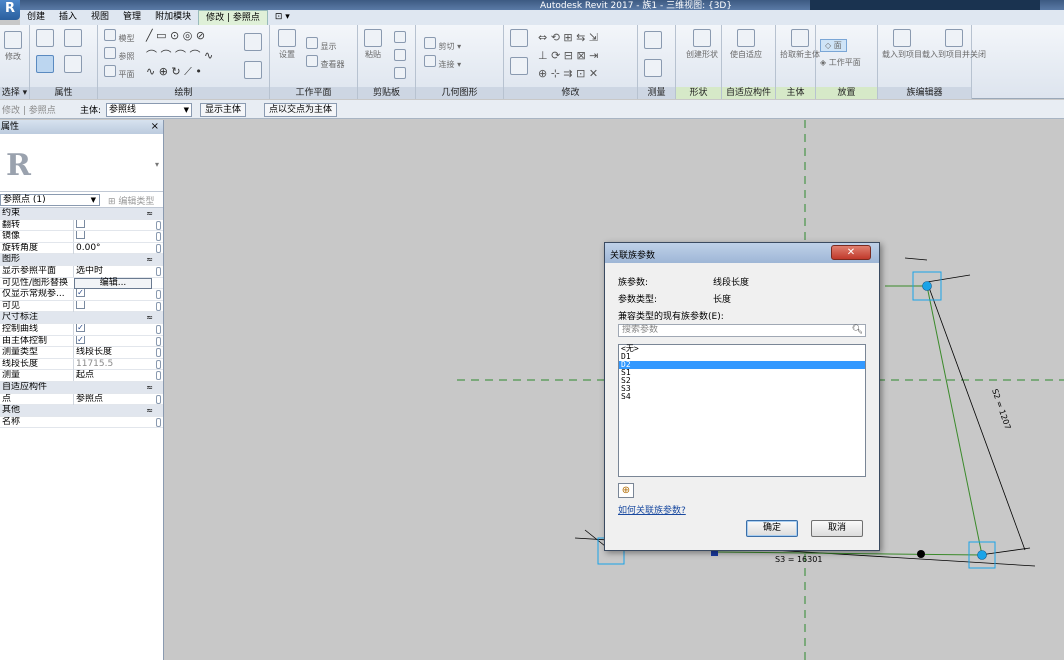  What do you see at coordinates (325, 62) in the screenshot?
I see `viewer-button: 查看器` at bounding box center [325, 62].